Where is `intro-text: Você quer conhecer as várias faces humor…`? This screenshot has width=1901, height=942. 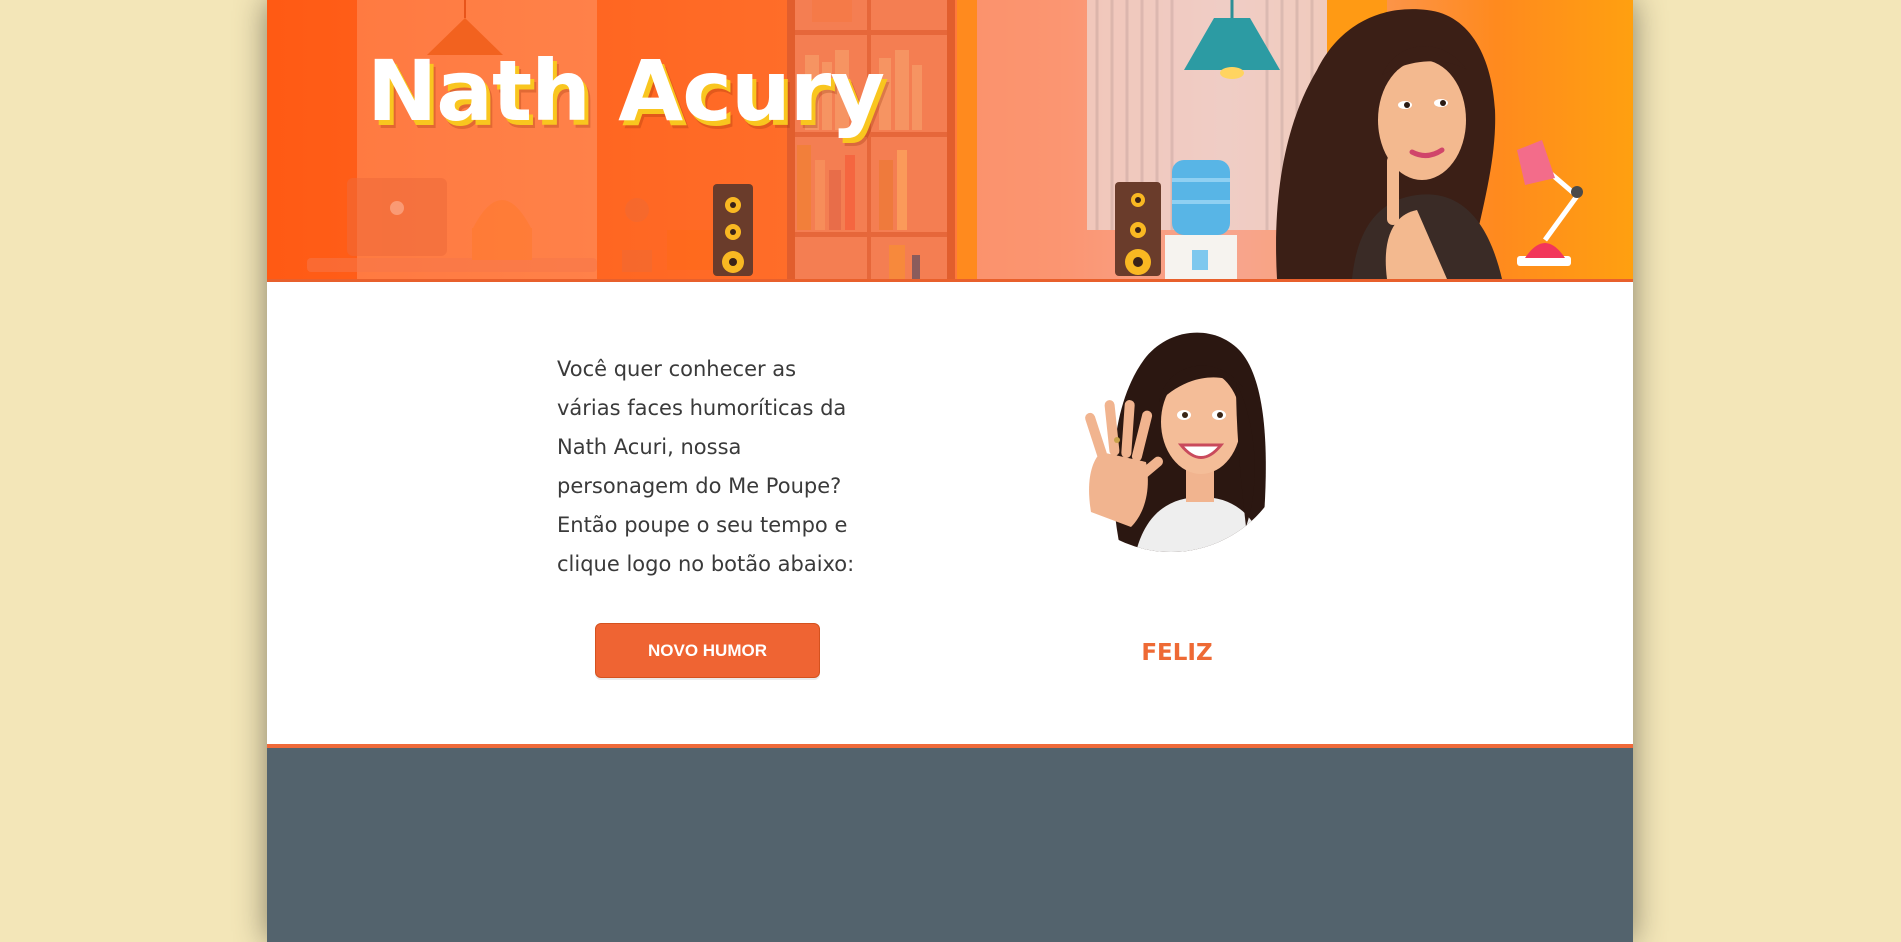 intro-text: Você quer conhecer as várias faces humor… is located at coordinates (706, 466).